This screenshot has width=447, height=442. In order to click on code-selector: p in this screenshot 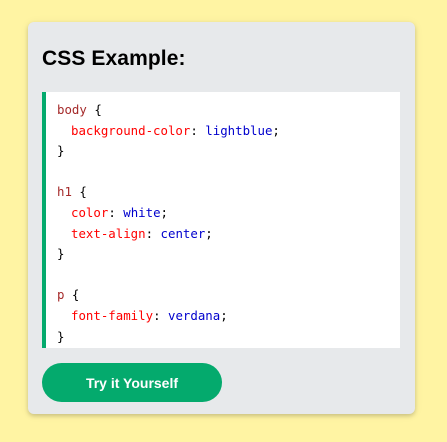, I will do `click(64, 295)`.